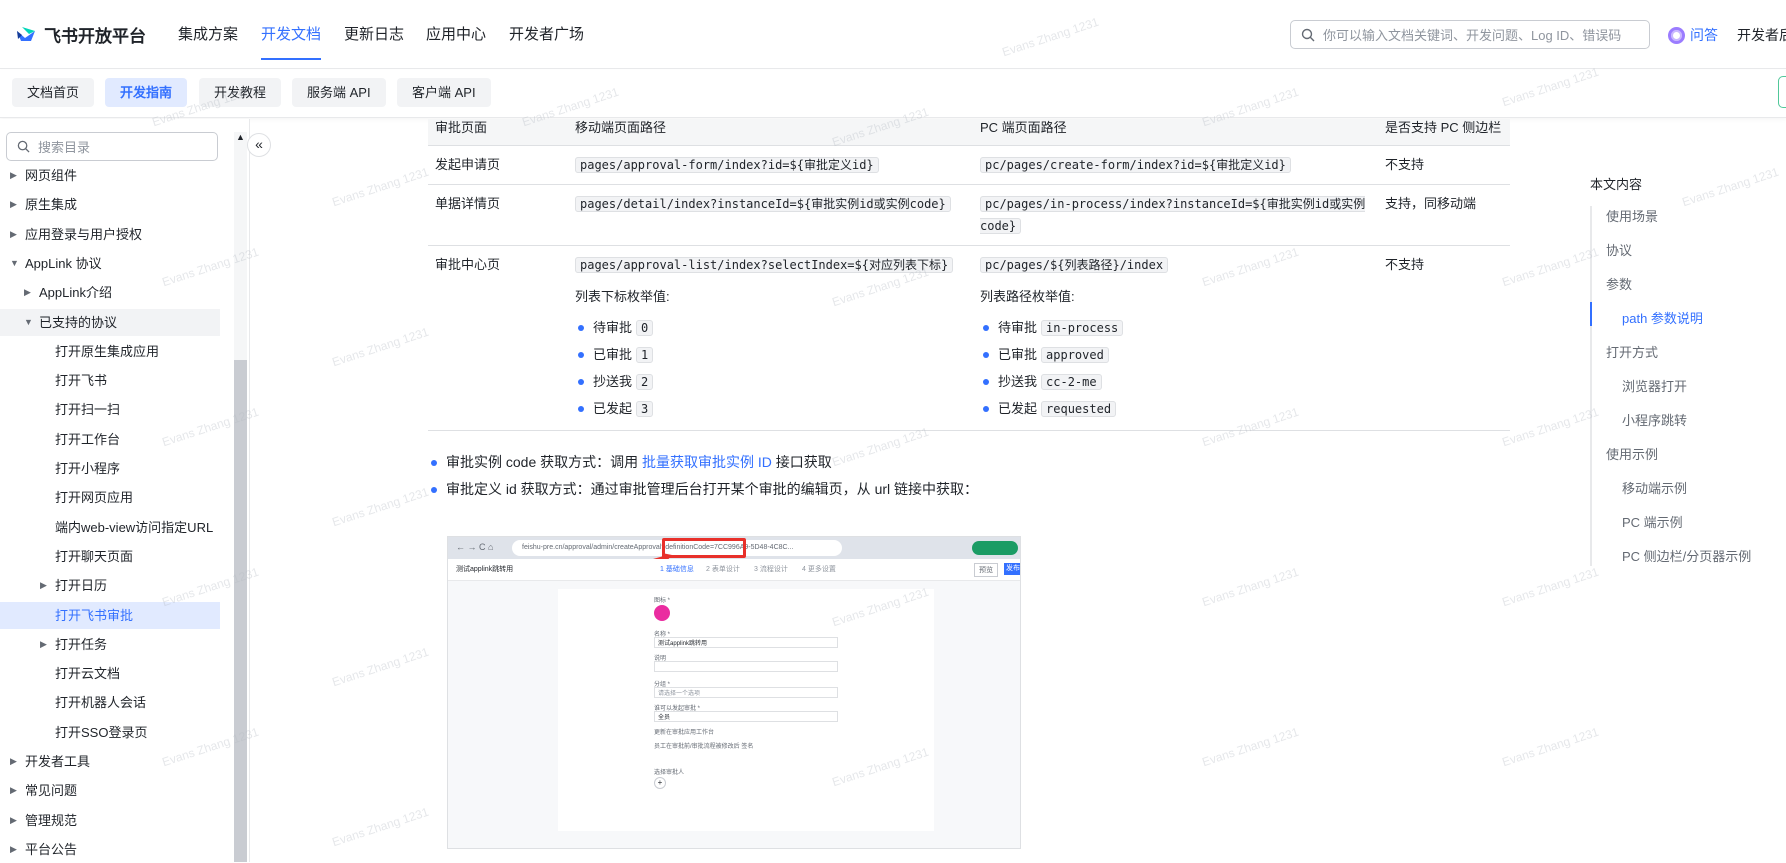 Image resolution: width=1786 pixels, height=863 pixels. What do you see at coordinates (110, 409) in the screenshot?
I see `sidebar-item: 打开扫一扫` at bounding box center [110, 409].